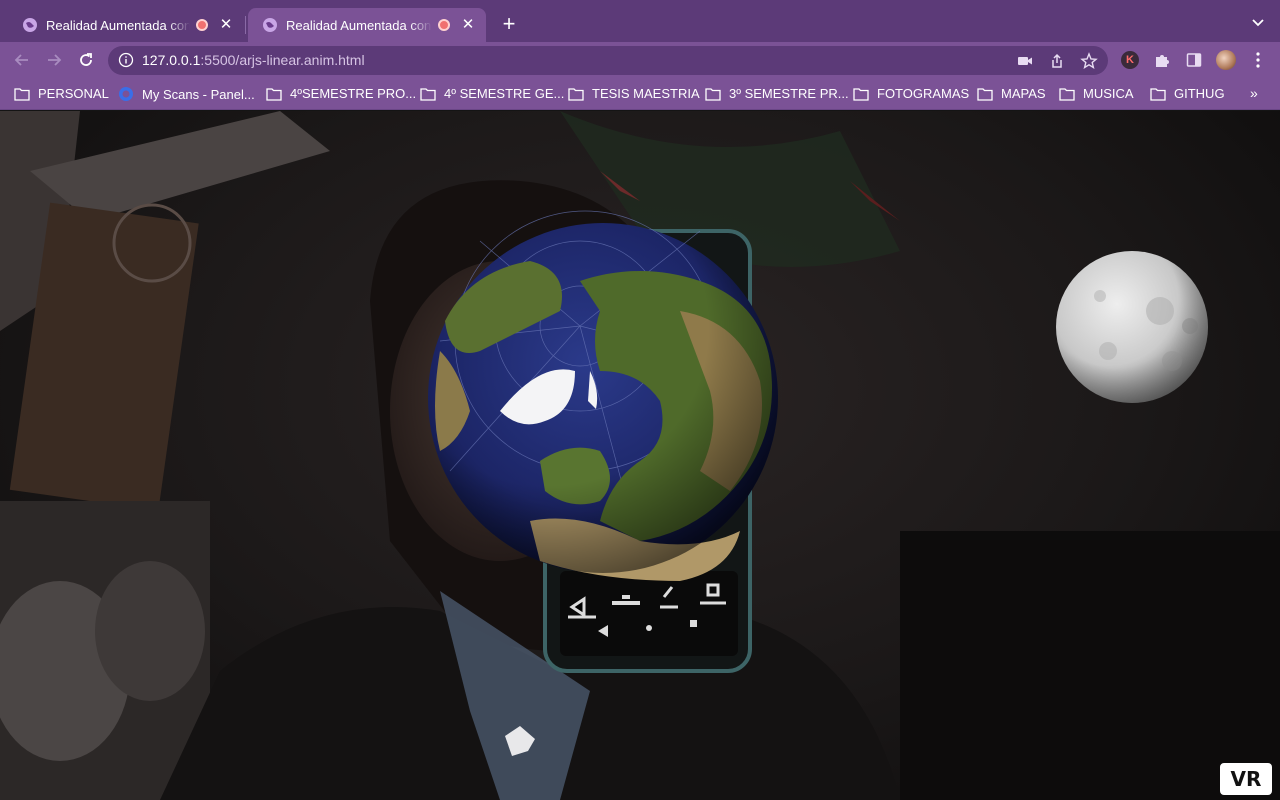  Describe the element at coordinates (1258, 22) in the screenshot. I see `chevron-down-icon` at that location.